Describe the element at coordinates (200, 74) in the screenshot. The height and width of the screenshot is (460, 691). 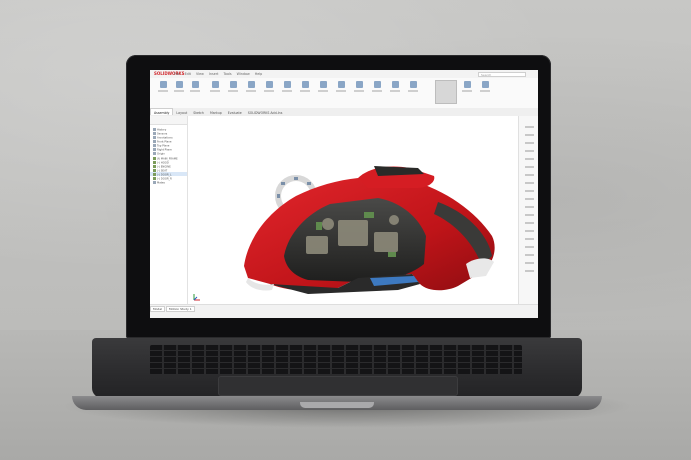
I see `menu-item-view: View` at that location.